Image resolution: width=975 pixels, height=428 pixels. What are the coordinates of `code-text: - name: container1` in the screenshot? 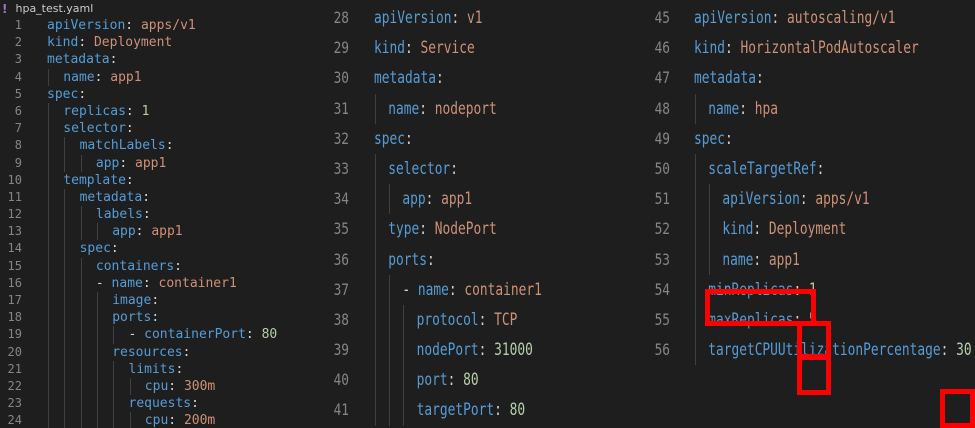 It's located at (457, 290).